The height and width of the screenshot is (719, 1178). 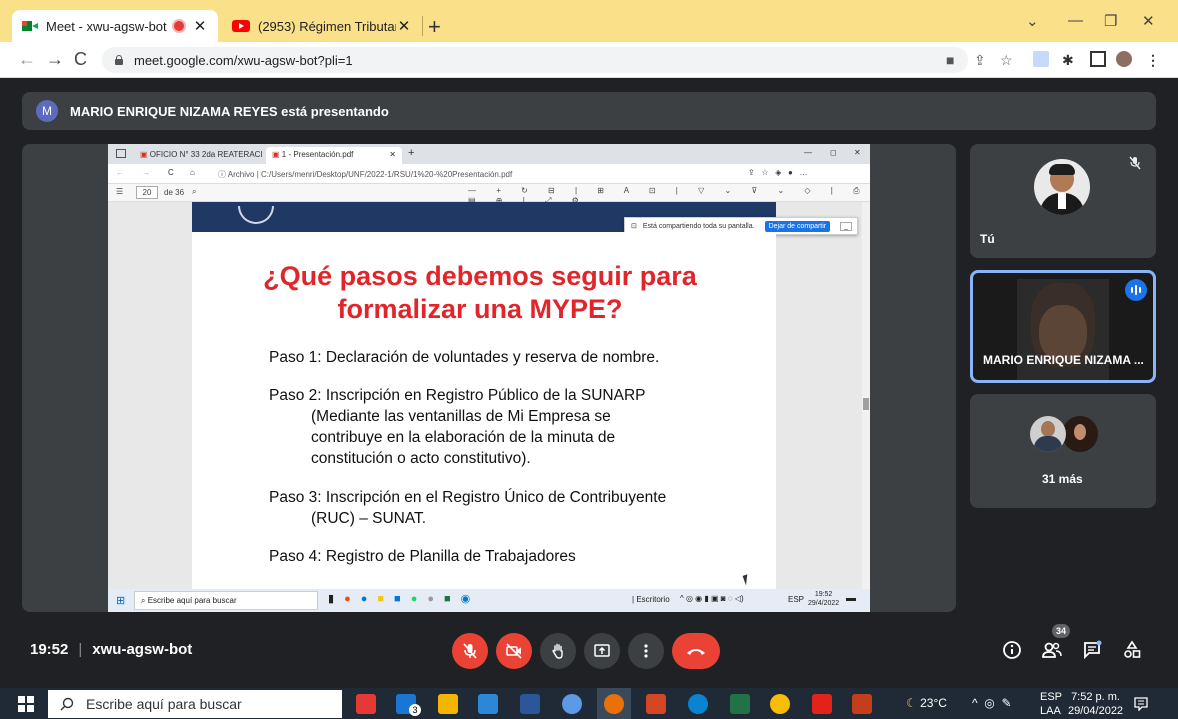 What do you see at coordinates (276, 154) in the screenshot?
I see `pdf-icon: ▣` at bounding box center [276, 154].